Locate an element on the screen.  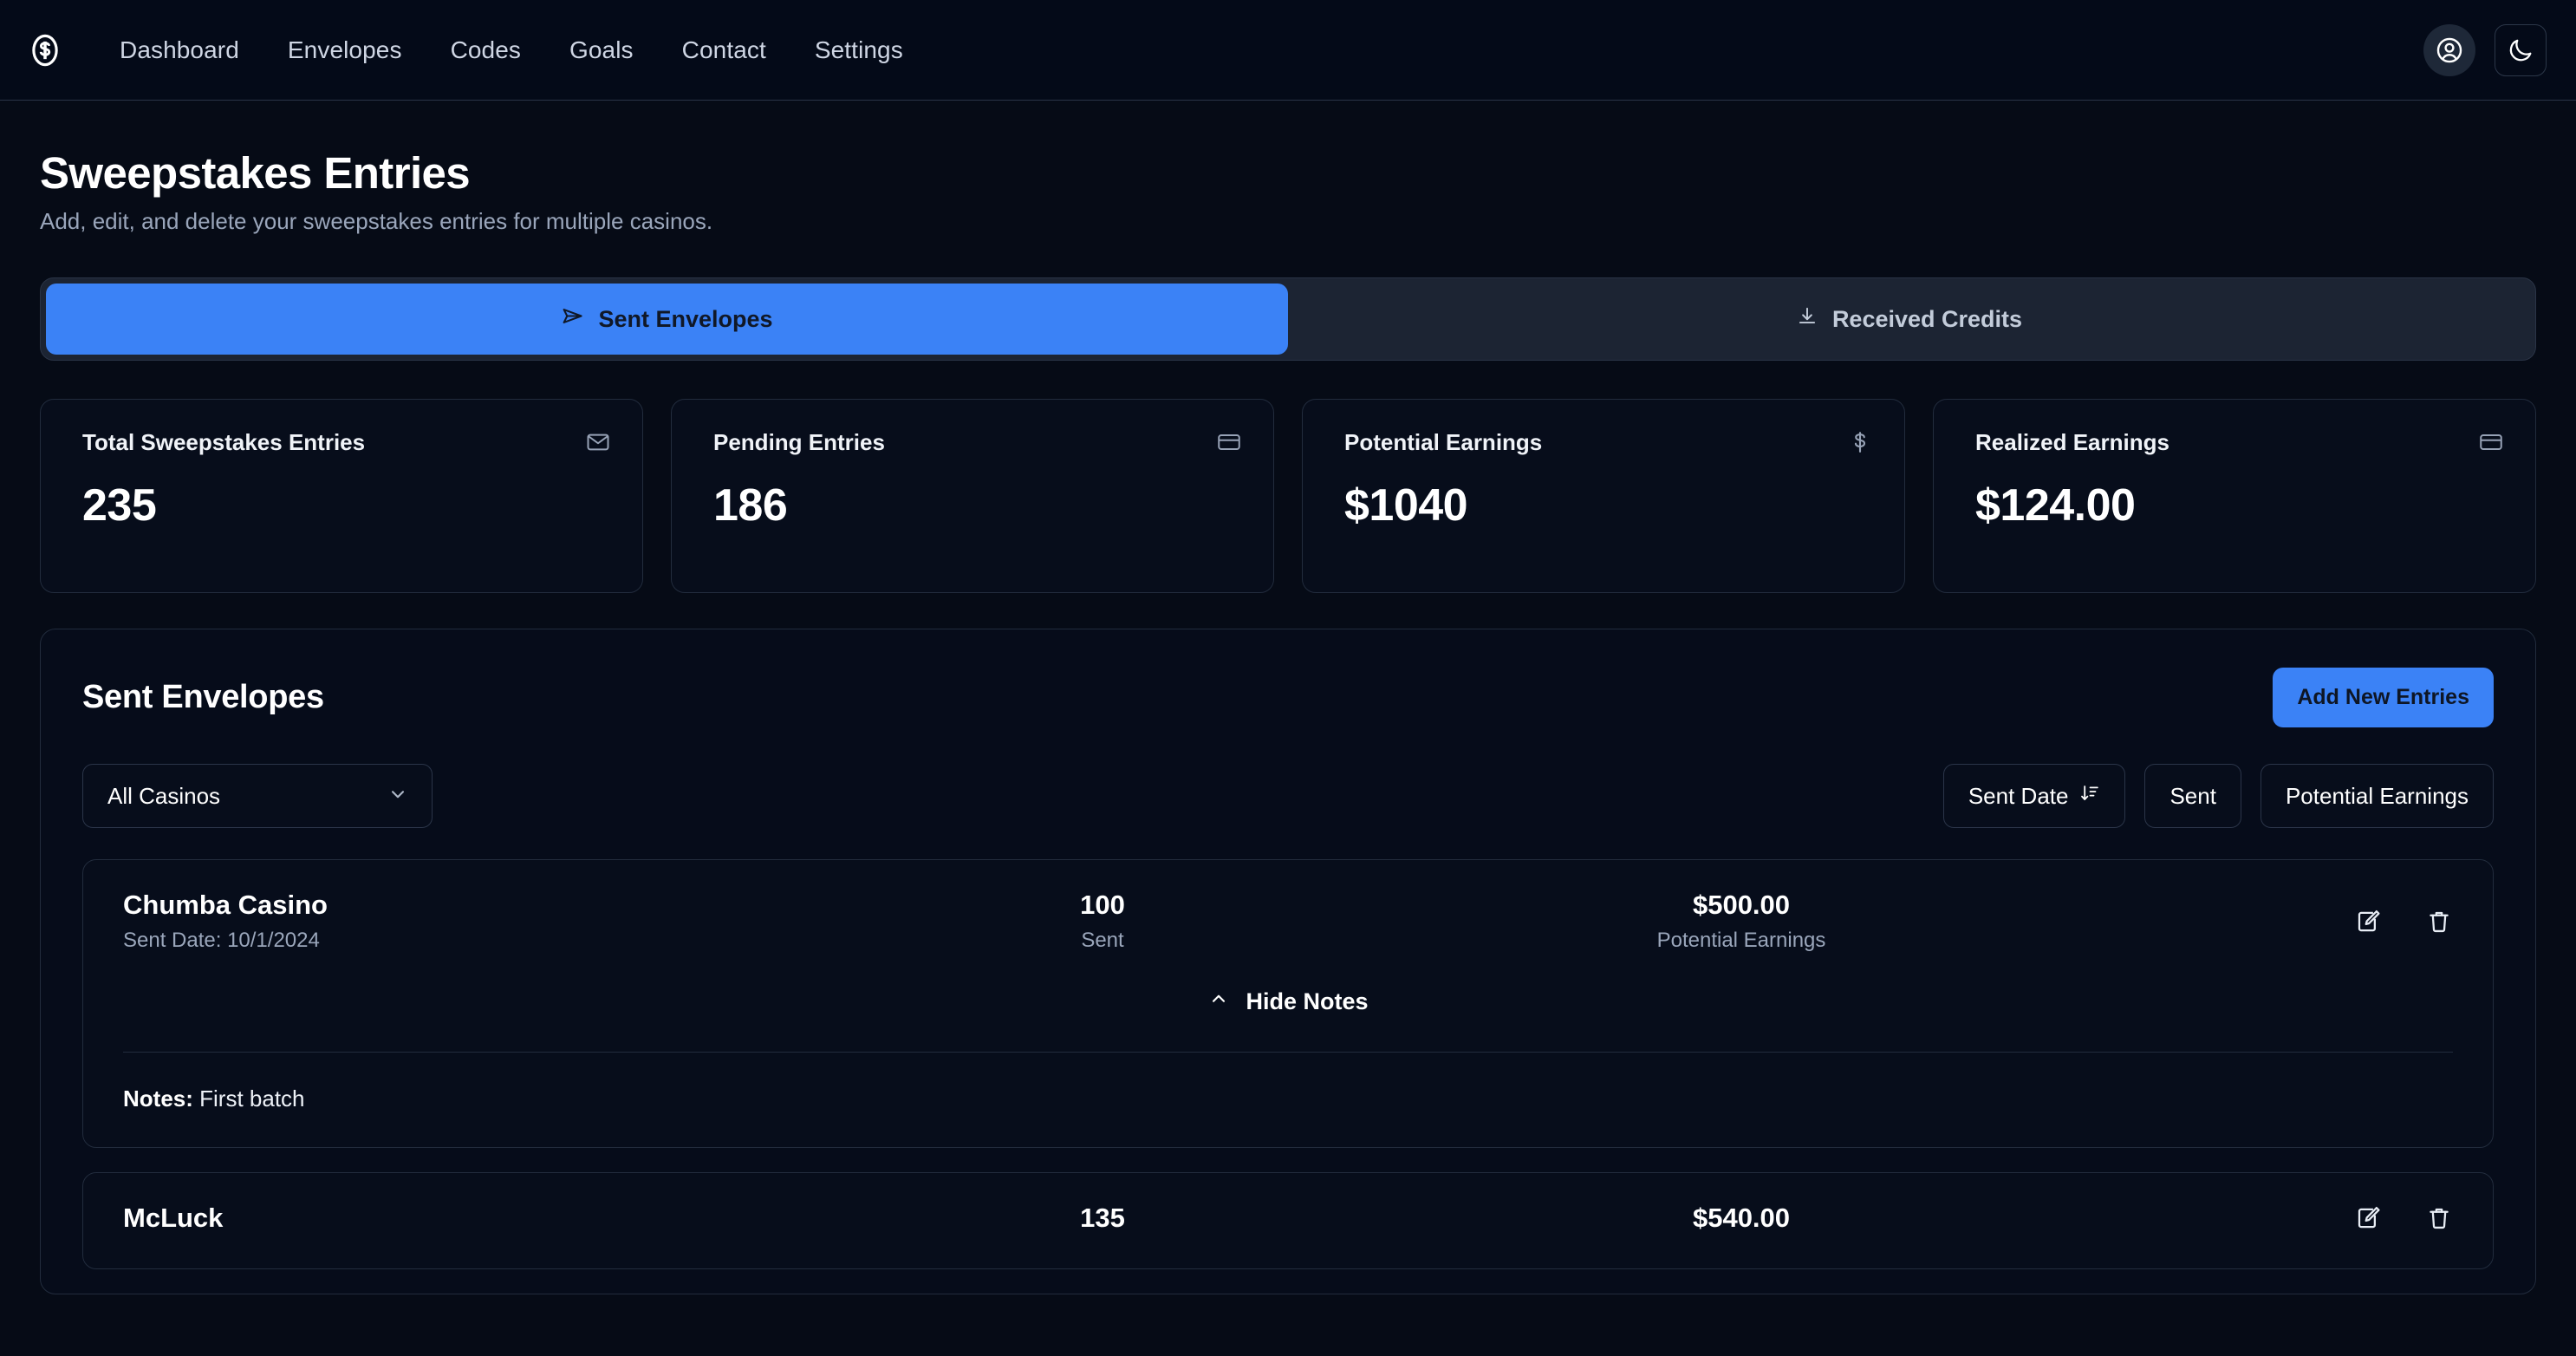
tab-sent-envelopes: Sent Envelopes is located at coordinates (667, 319).